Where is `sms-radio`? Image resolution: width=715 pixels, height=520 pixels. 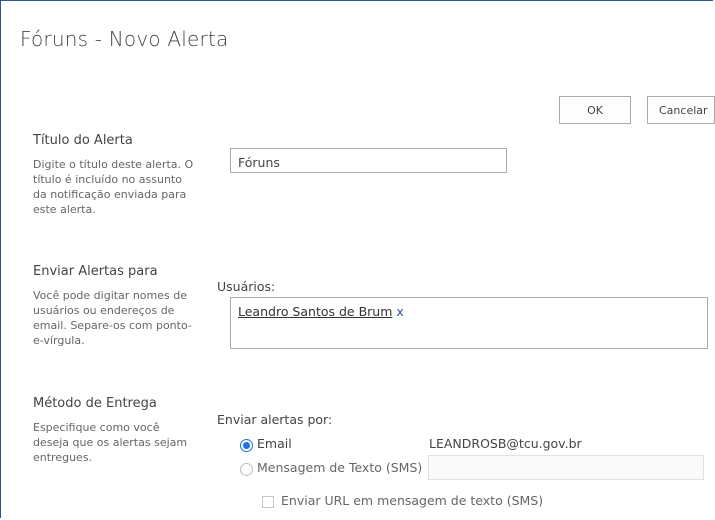
sms-radio is located at coordinates (246, 469).